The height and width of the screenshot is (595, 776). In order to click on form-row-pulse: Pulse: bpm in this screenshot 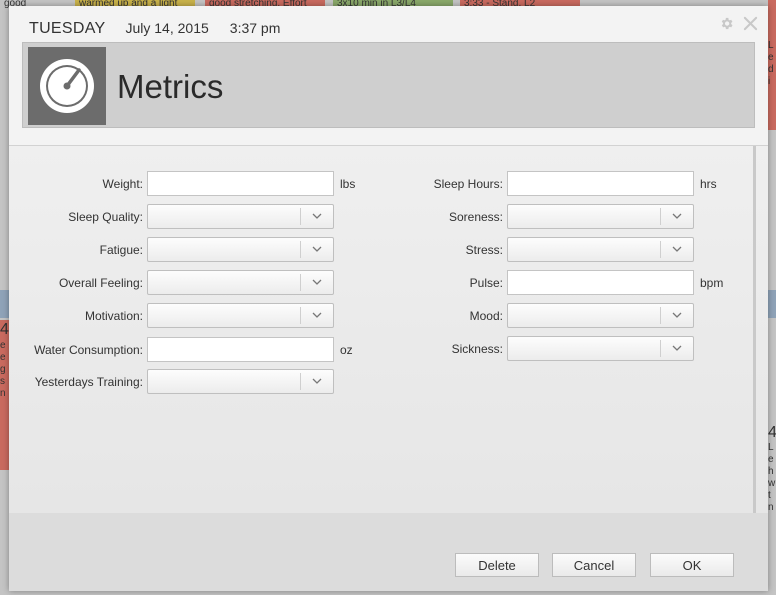, I will do `click(546, 282)`.